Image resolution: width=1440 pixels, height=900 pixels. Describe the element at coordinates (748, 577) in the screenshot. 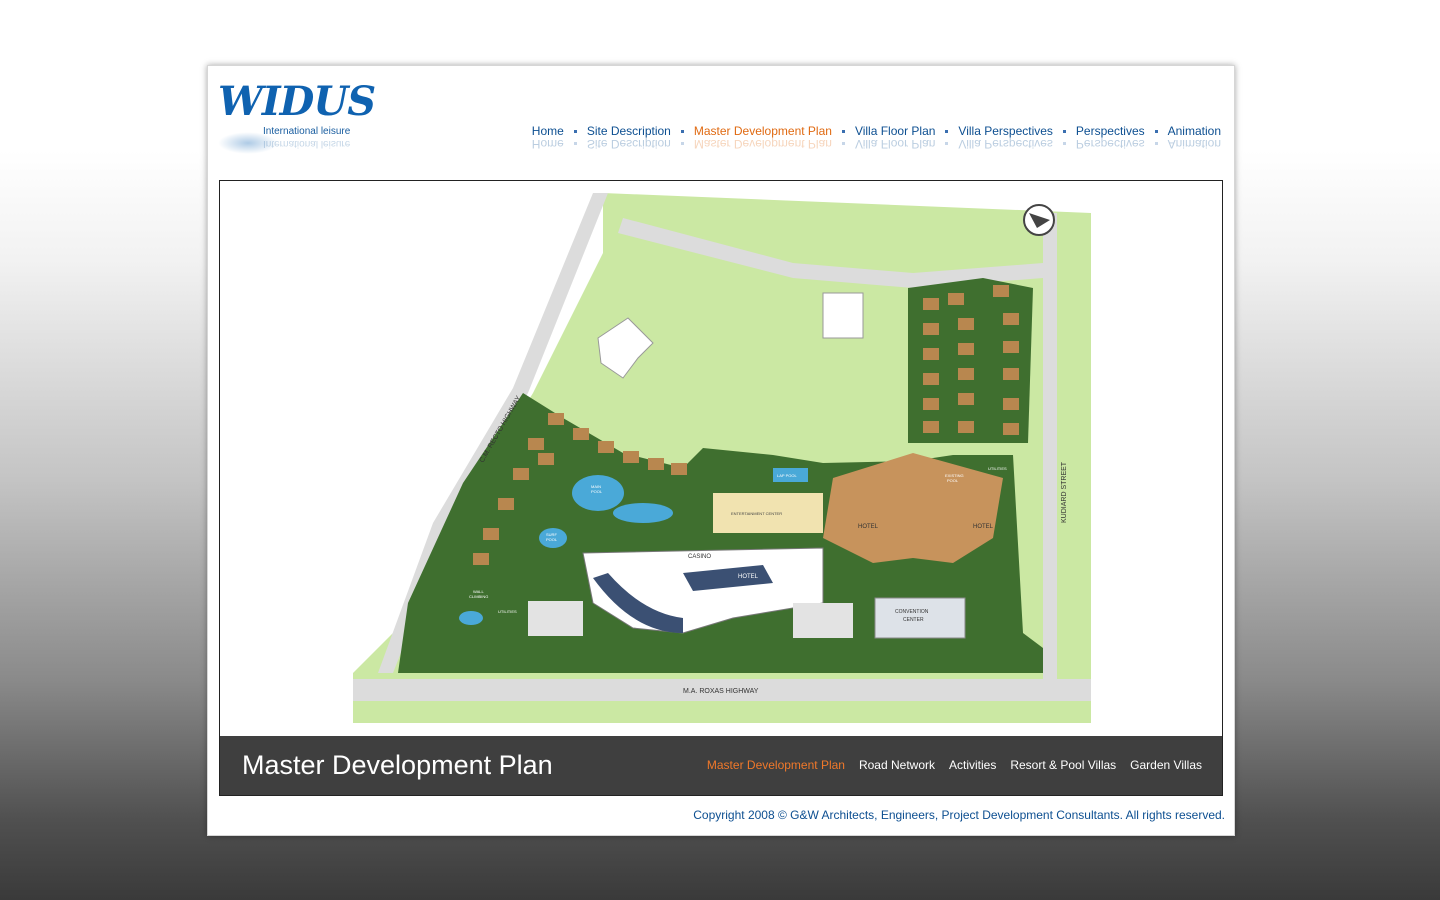

I see `label-hotel-a: HOTEL` at that location.